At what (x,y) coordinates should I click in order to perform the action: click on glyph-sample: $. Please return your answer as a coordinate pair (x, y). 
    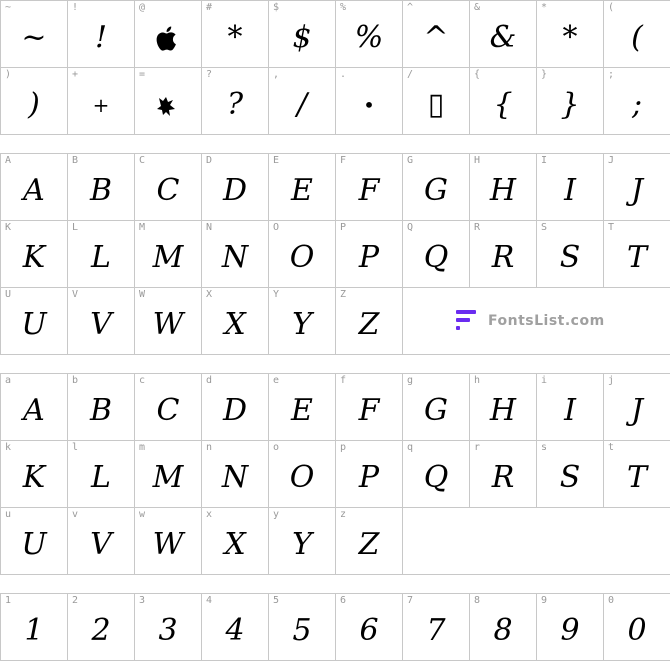
    Looking at the image, I should click on (302, 37).